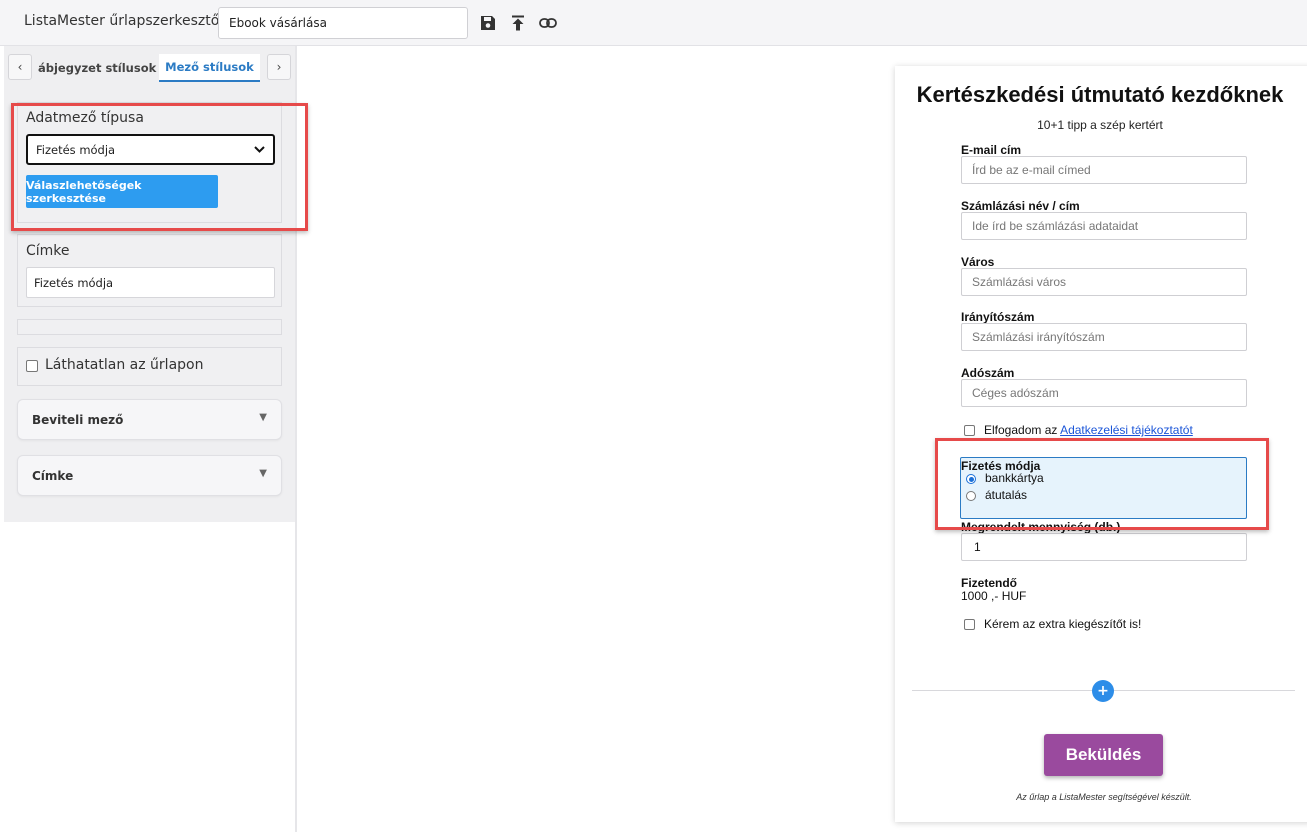 The height and width of the screenshot is (832, 1307). Describe the element at coordinates (1100, 94) in the screenshot. I see `form-title: Kertészkedési útmutató kezdőknek` at that location.